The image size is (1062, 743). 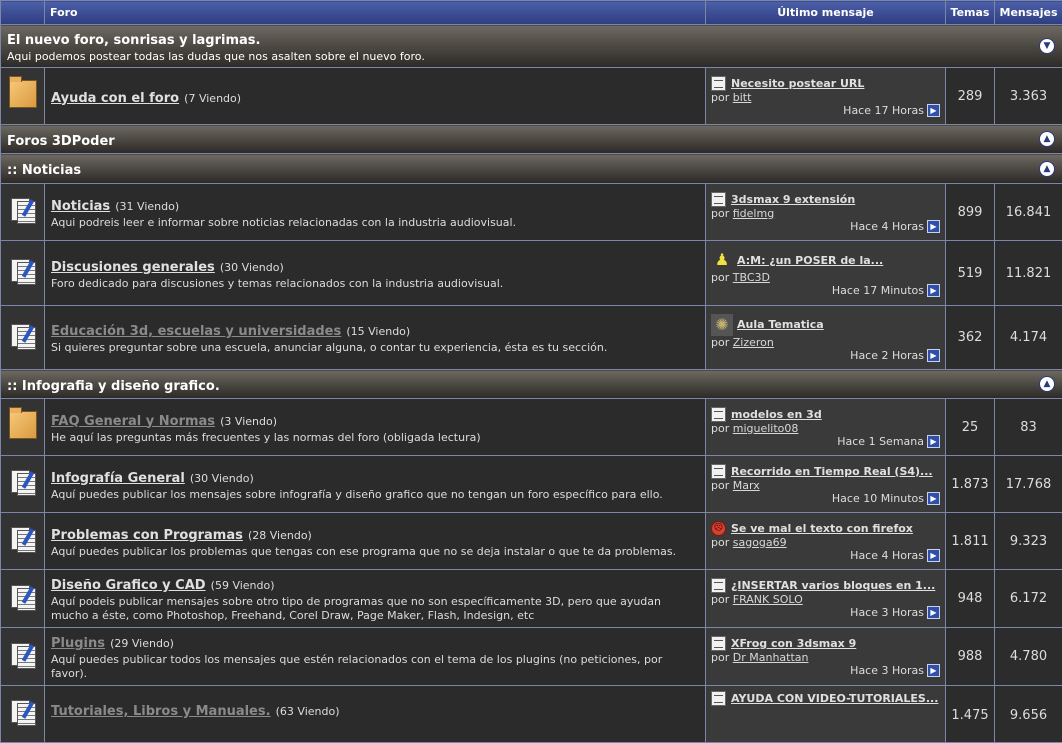 I want to click on last-post-title: Necesito postear URL, so click(x=797, y=83).